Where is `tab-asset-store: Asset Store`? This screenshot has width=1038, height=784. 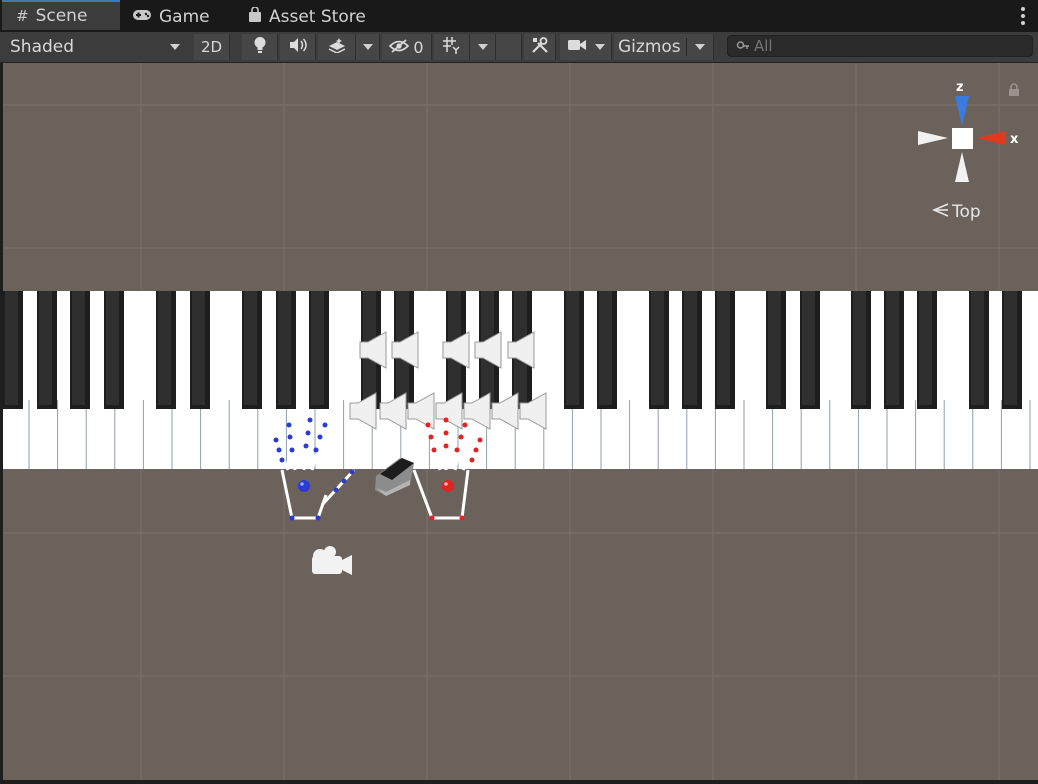
tab-asset-store: Asset Store is located at coordinates (307, 17).